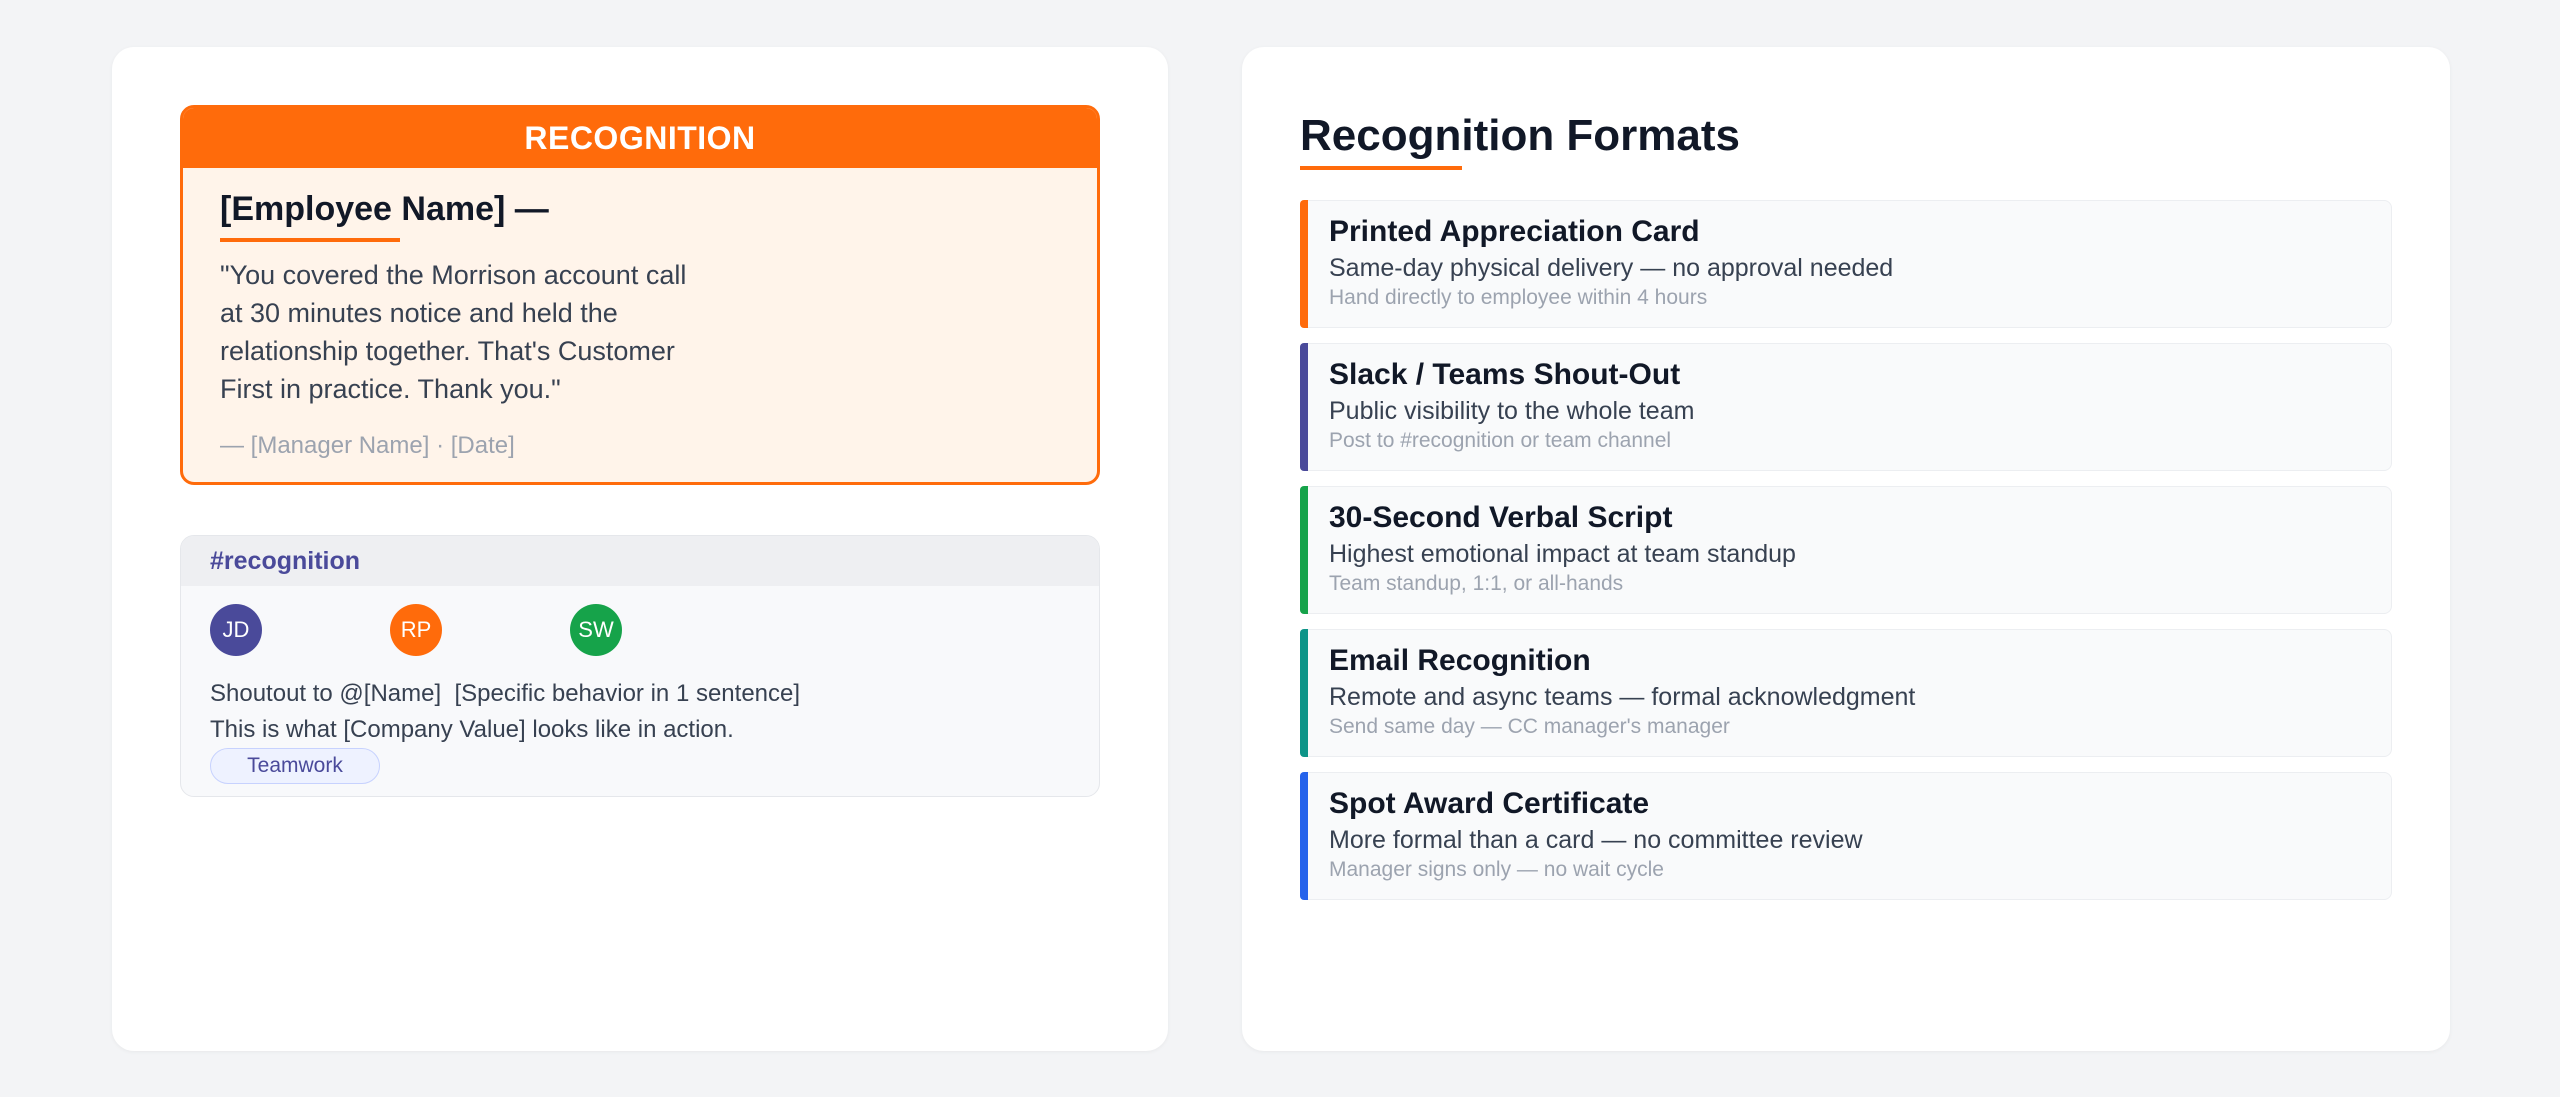 This screenshot has height=1097, width=2560. I want to click on format-subtitle: Public visibility to the whole team, so click(1512, 411).